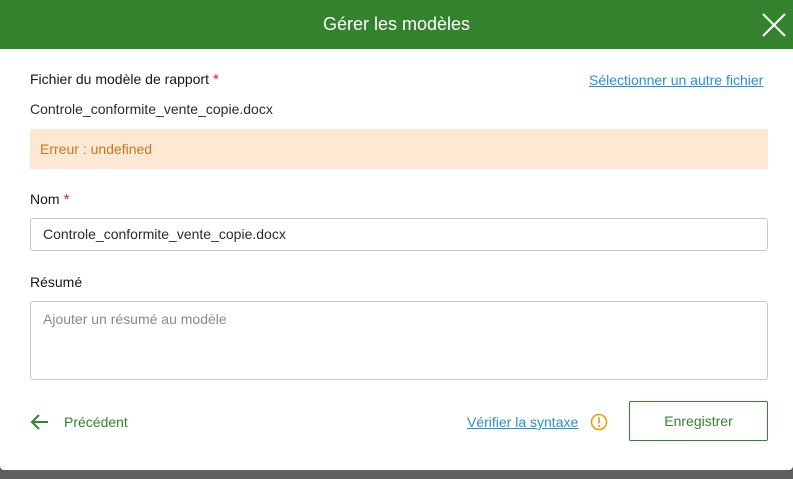  I want to click on close-icon, so click(774, 25).